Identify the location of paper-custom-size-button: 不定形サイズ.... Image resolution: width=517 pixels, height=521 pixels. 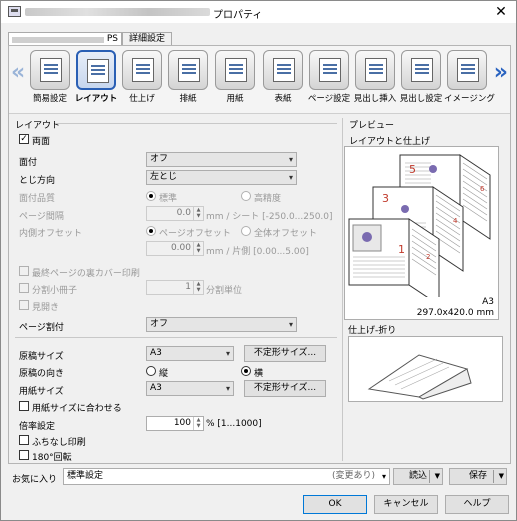
(285, 388).